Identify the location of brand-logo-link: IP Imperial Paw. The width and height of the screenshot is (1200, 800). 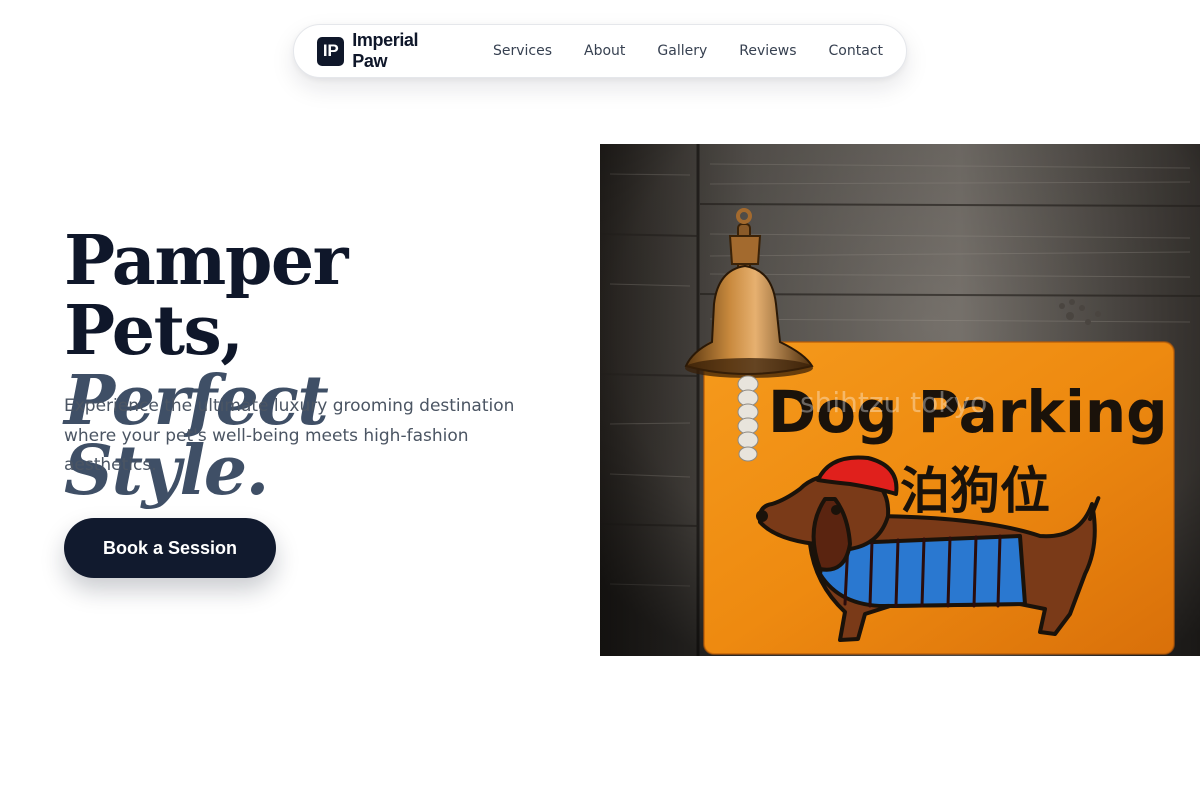
(381, 51).